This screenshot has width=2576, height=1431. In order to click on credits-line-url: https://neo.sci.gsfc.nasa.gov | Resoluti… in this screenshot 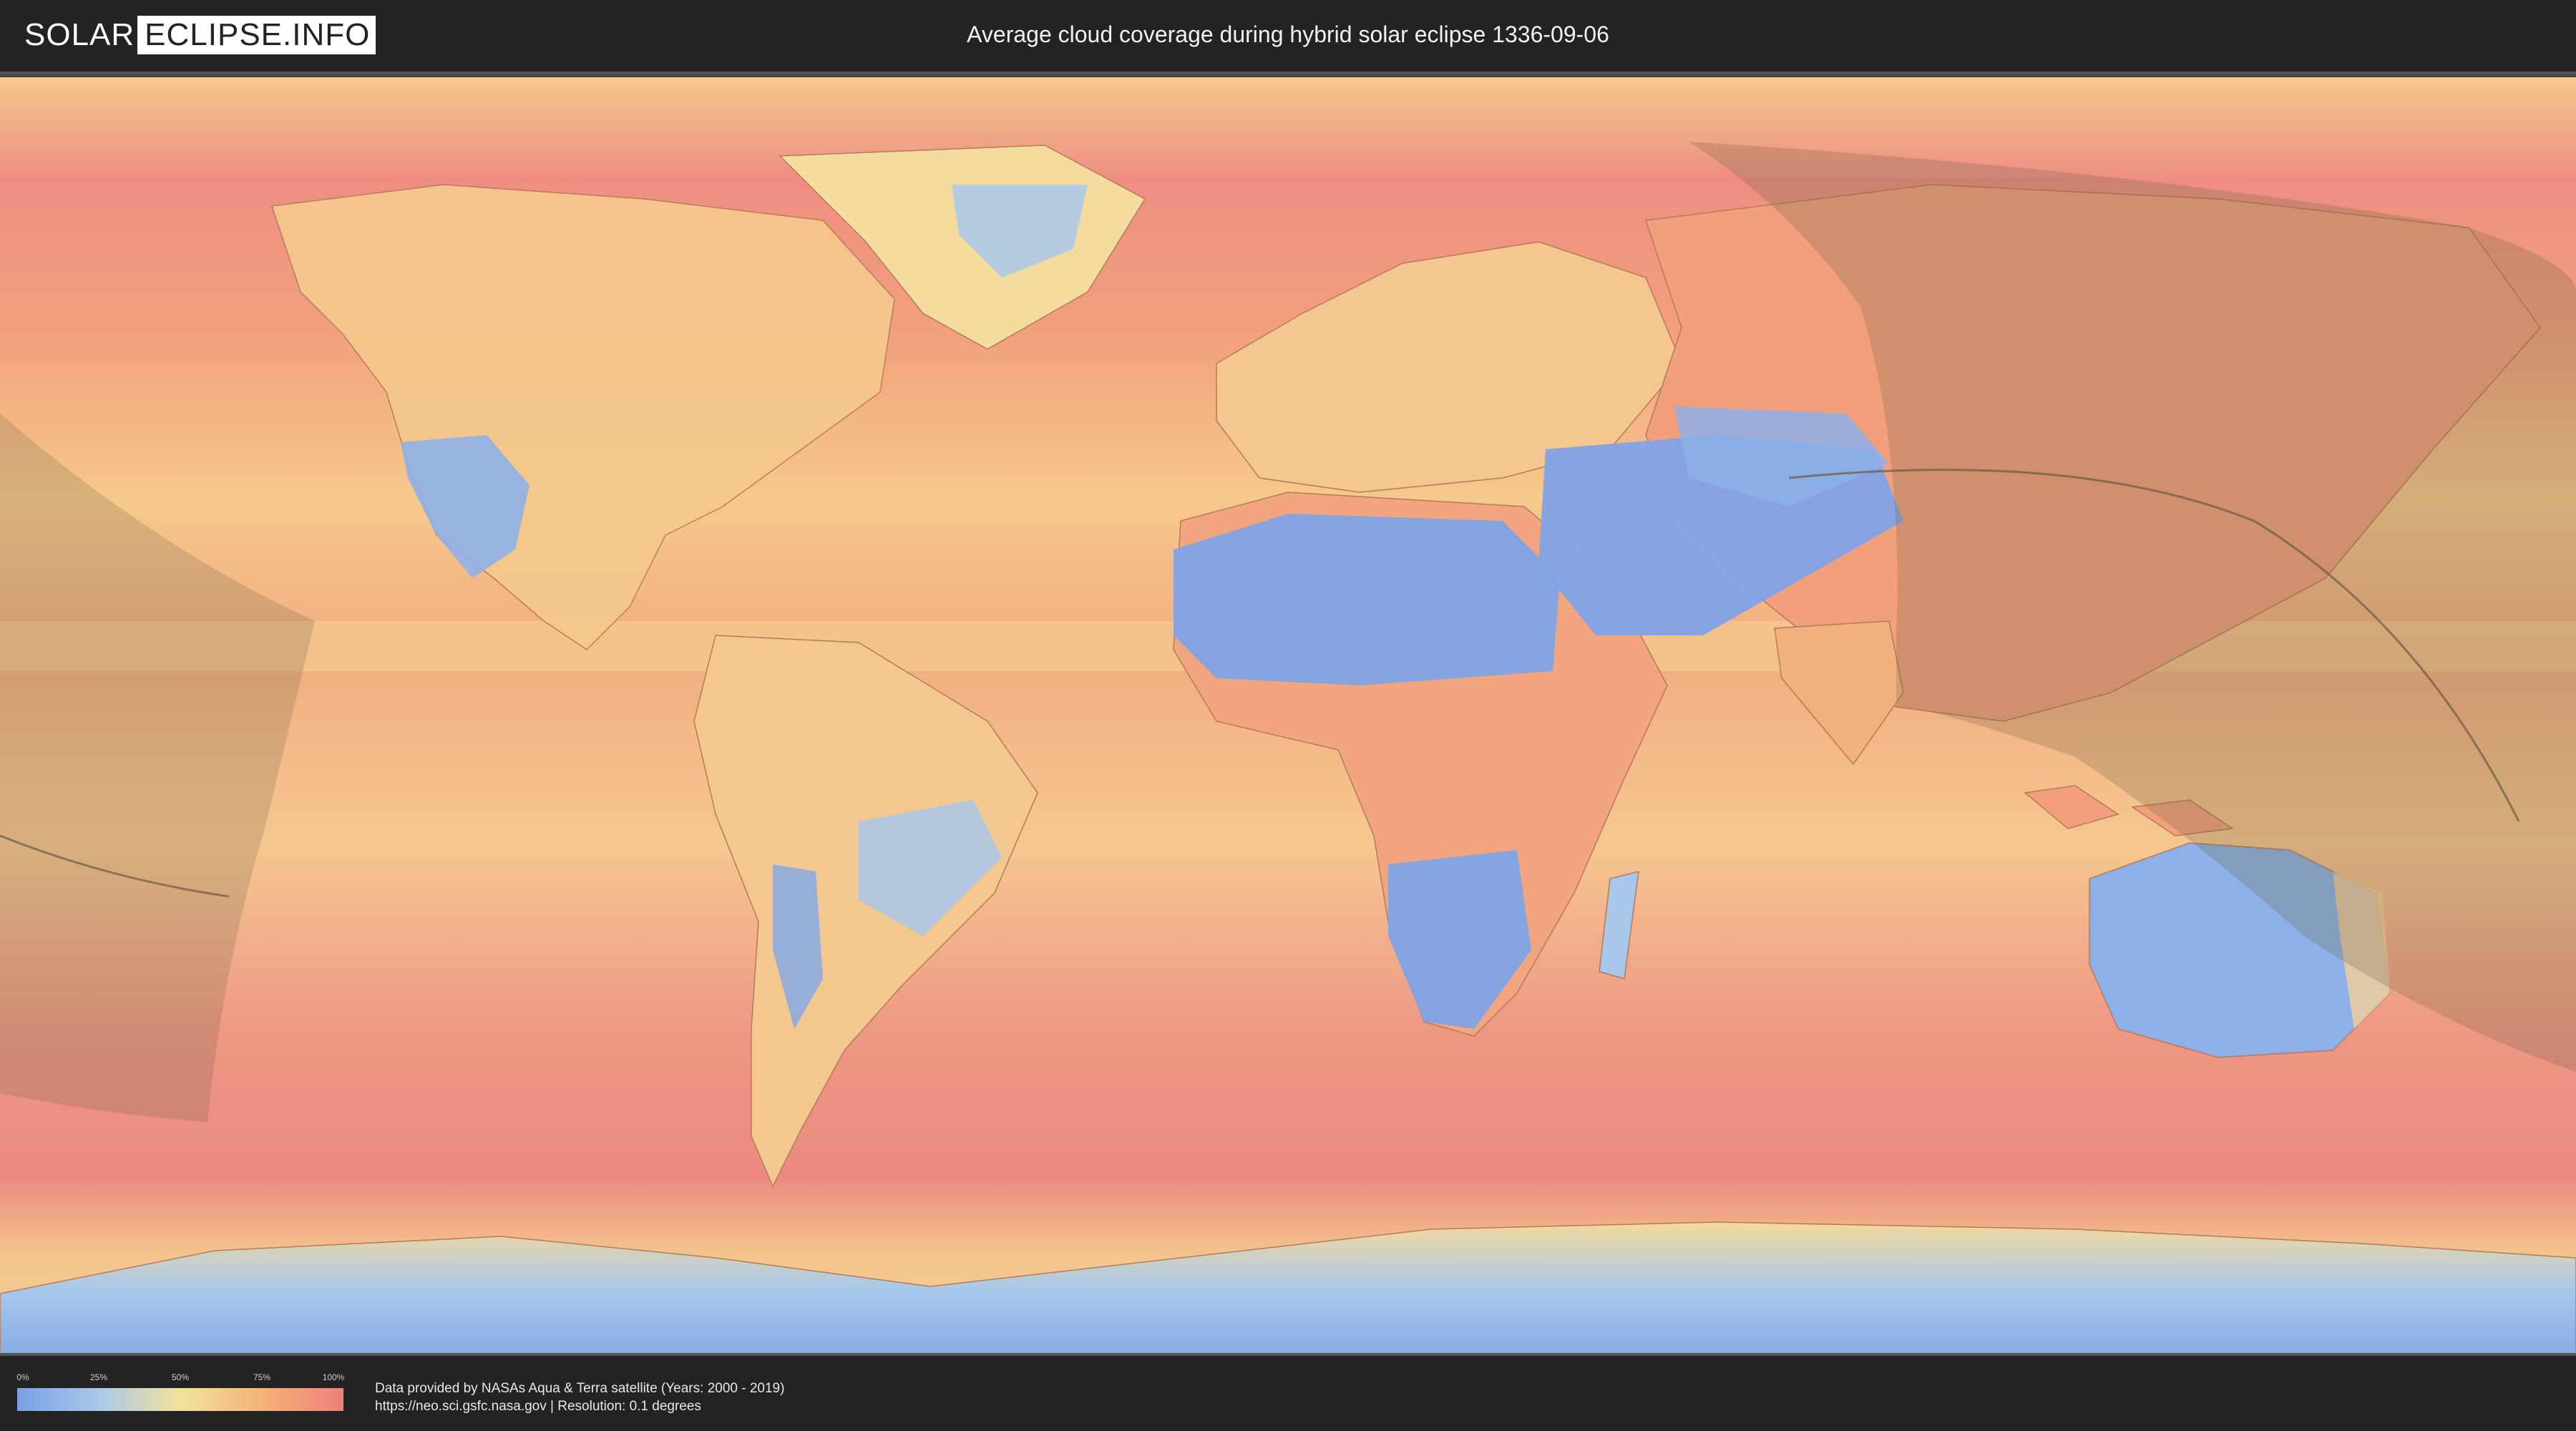, I will do `click(579, 1406)`.